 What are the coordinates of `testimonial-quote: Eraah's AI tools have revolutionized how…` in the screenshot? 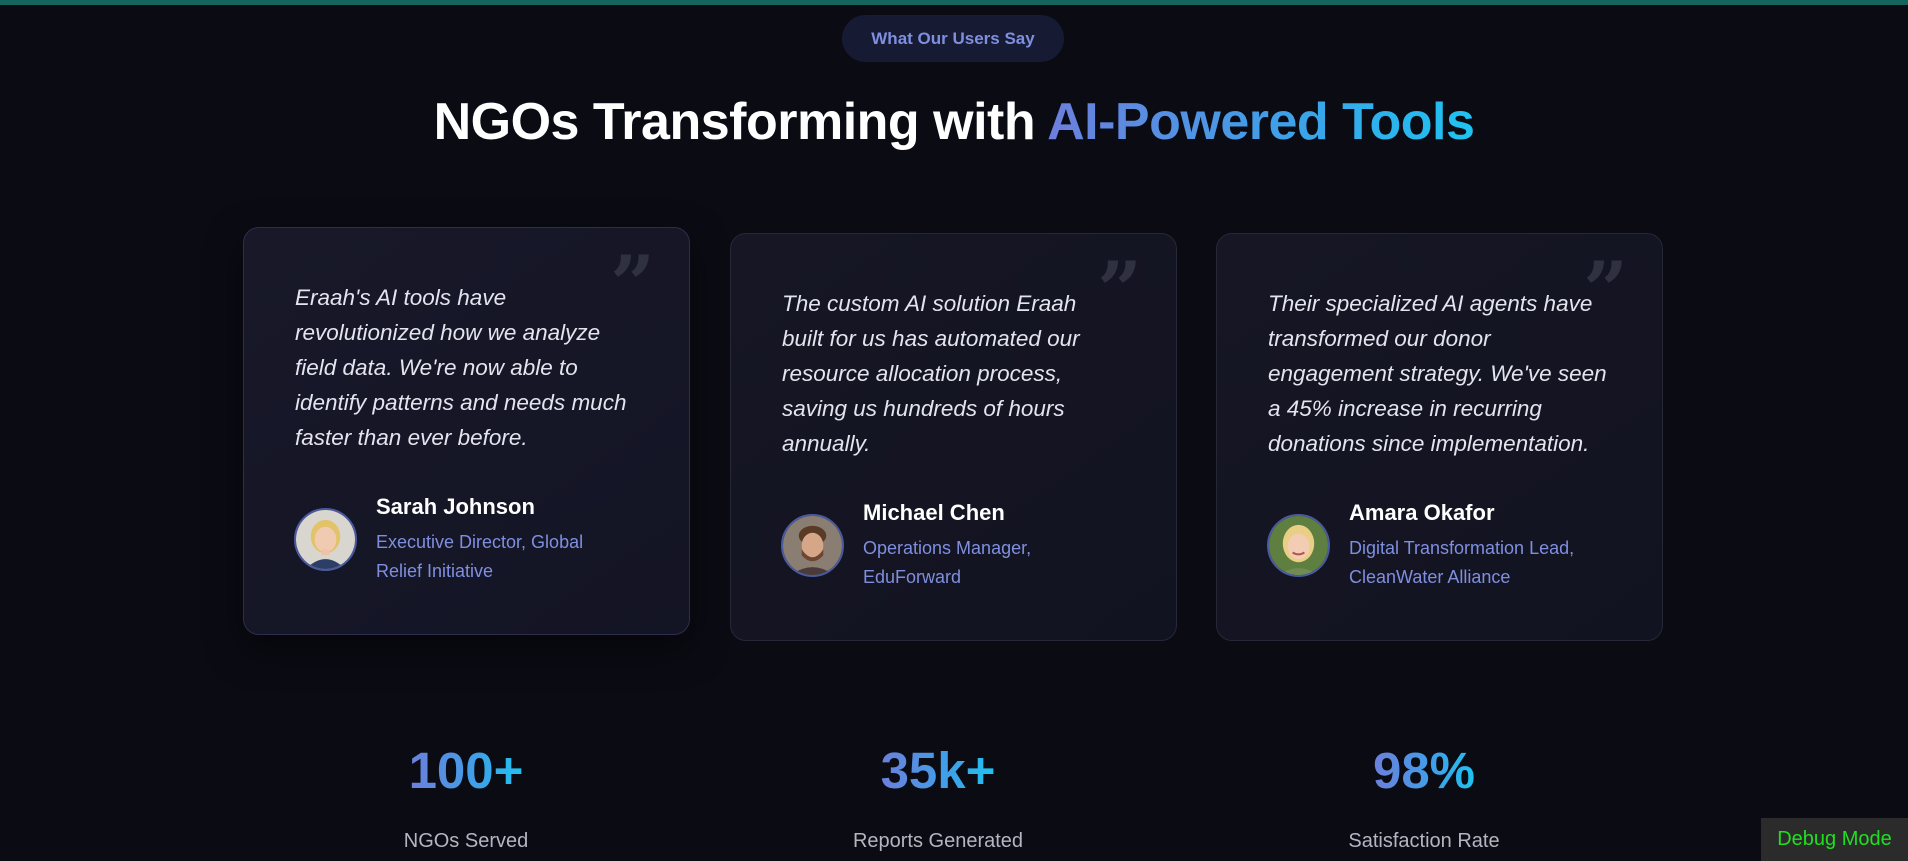 It's located at (461, 367).